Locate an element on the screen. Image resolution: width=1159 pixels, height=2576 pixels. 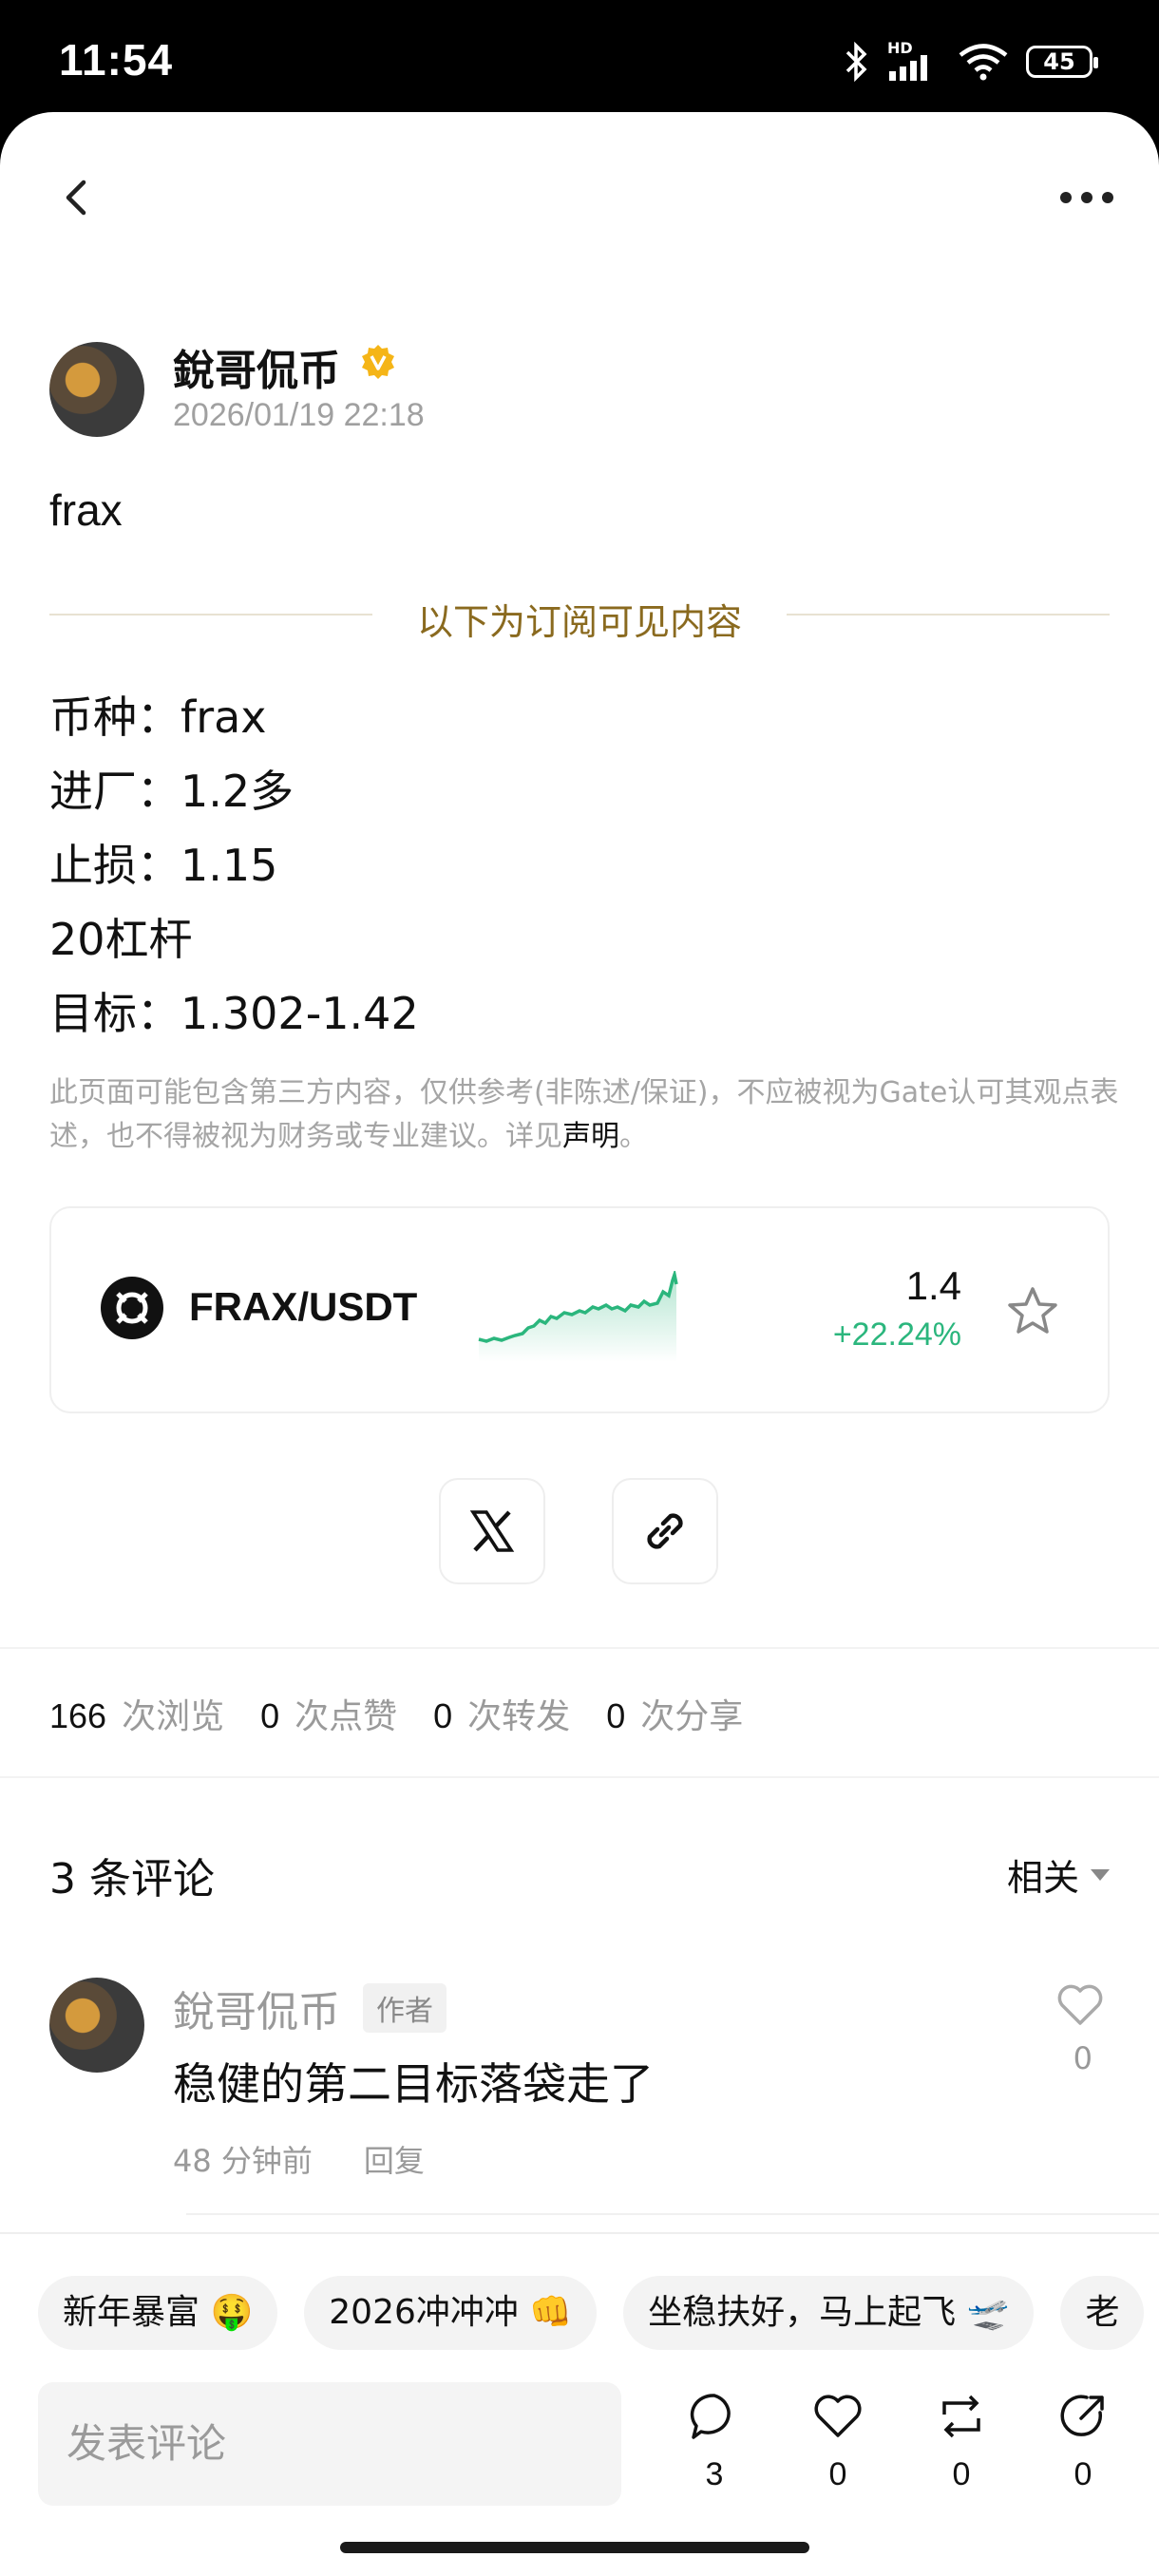
ticker-pair: FRAX/USDT is located at coordinates (303, 1306).